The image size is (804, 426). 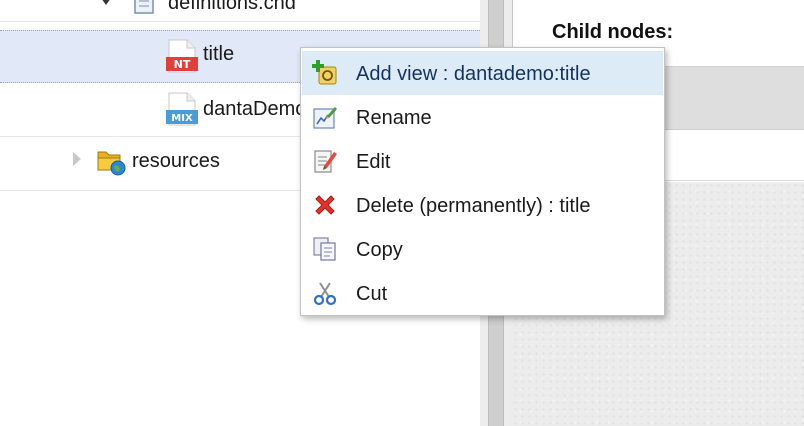 What do you see at coordinates (394, 118) in the screenshot?
I see `menu-item-label: Rename` at bounding box center [394, 118].